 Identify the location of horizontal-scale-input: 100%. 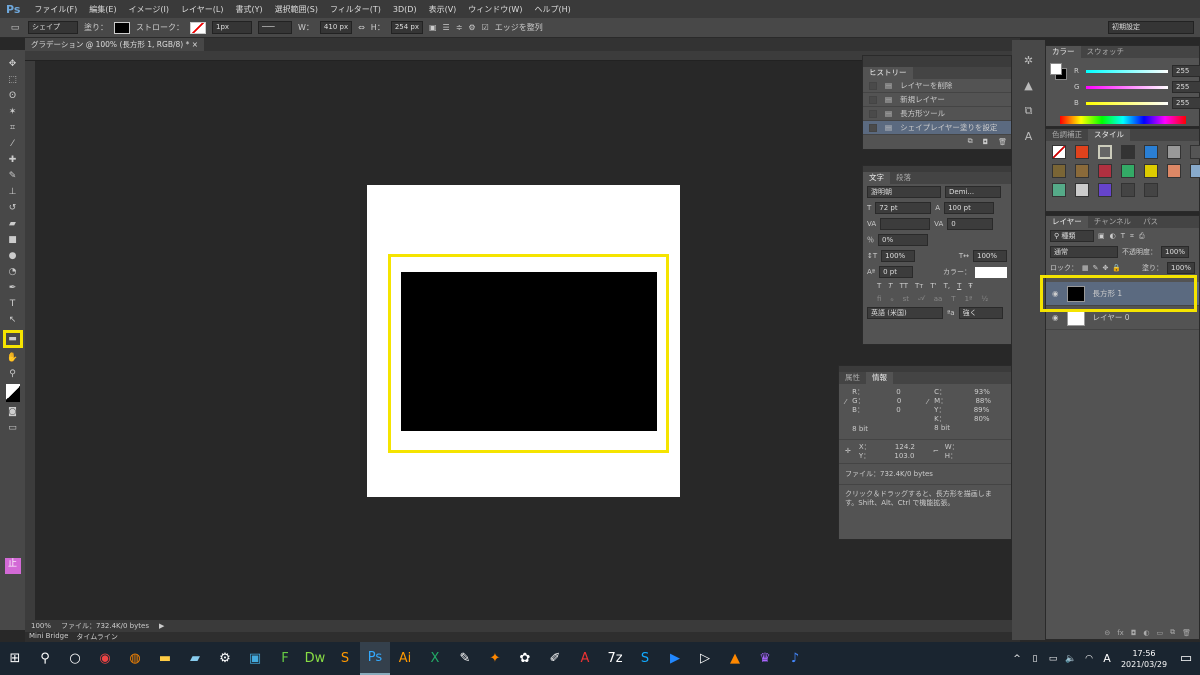
(990, 256).